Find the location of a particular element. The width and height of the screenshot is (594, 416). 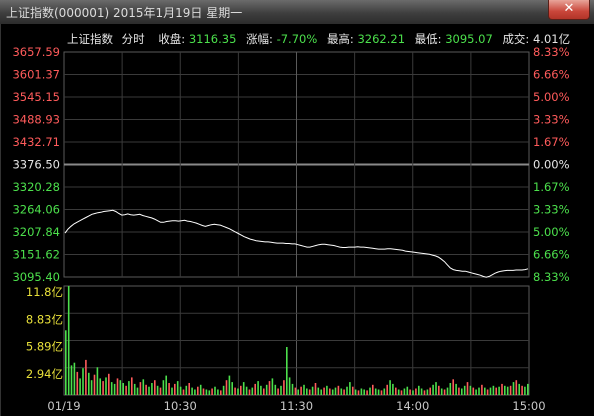

volume-tick-label: 2.94亿 is located at coordinates (44, 374).